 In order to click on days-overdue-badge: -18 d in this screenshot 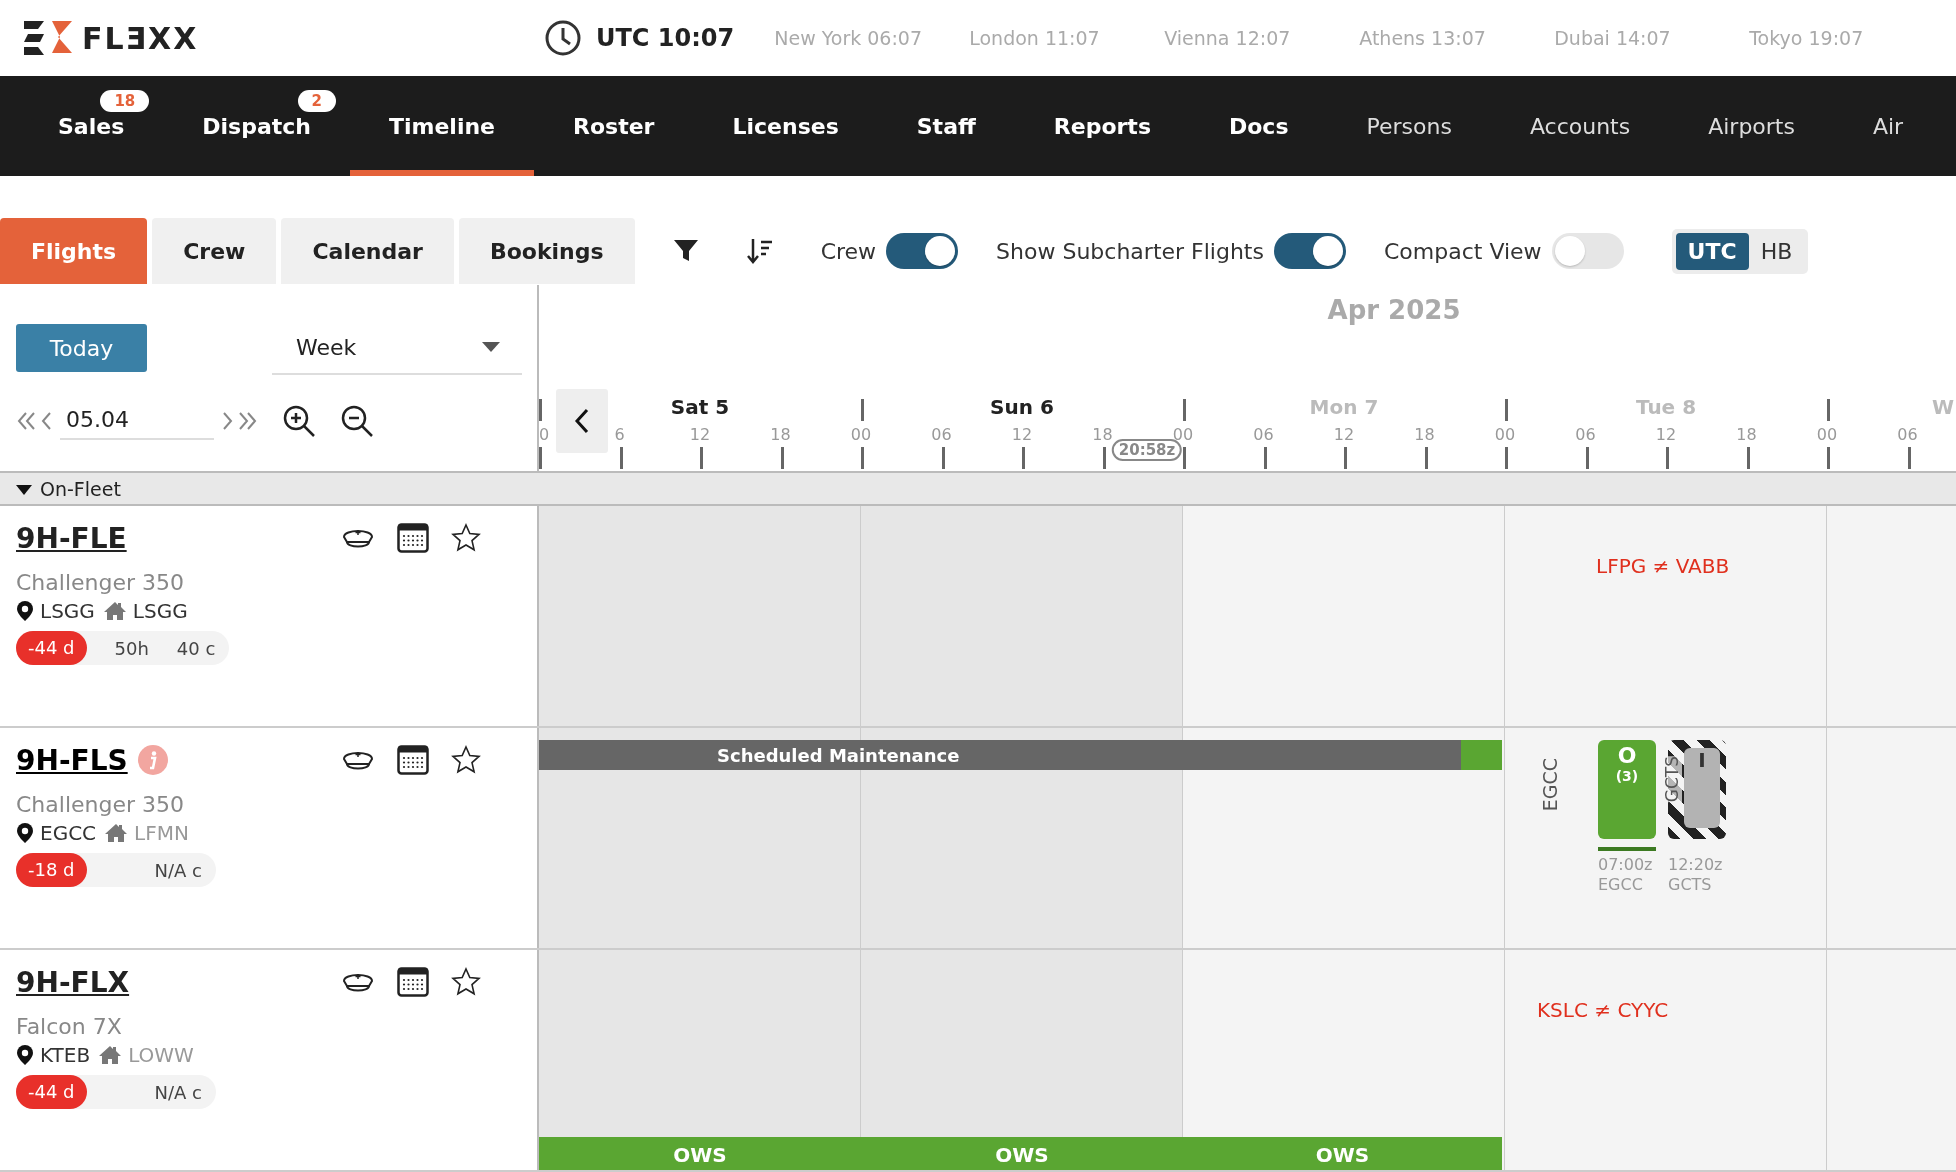, I will do `click(51, 870)`.